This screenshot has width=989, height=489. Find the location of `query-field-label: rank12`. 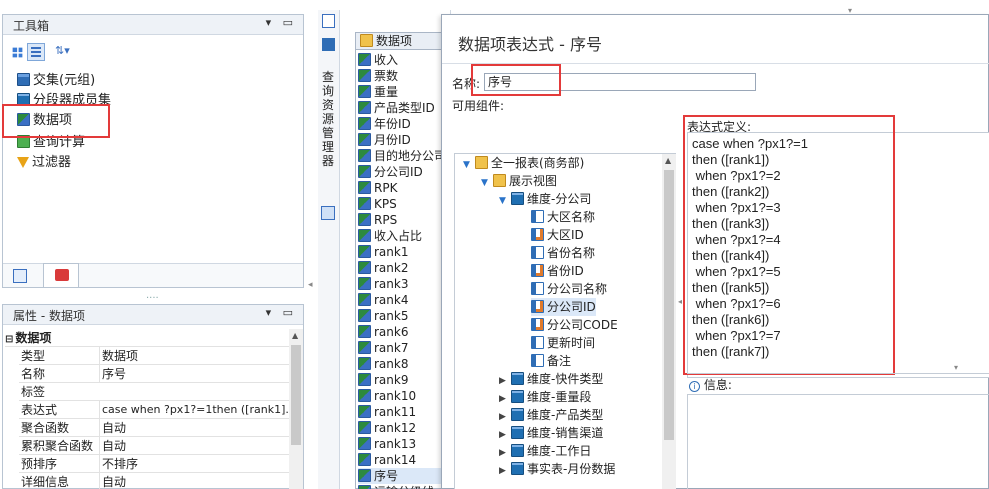

query-field-label: rank12 is located at coordinates (395, 428).